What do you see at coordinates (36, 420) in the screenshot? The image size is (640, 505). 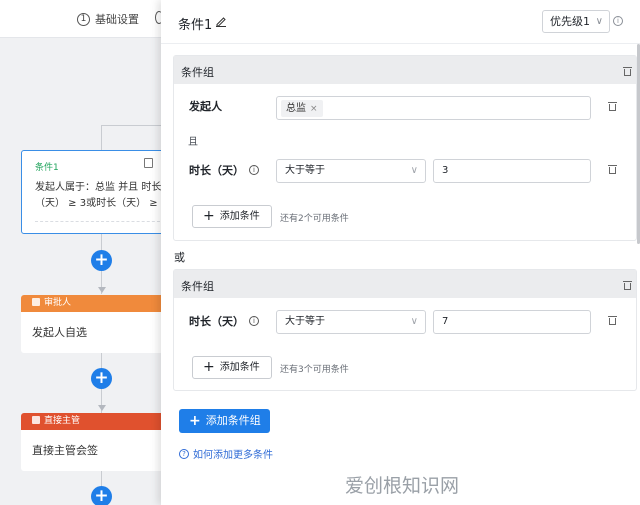 I see `manager-icon` at bounding box center [36, 420].